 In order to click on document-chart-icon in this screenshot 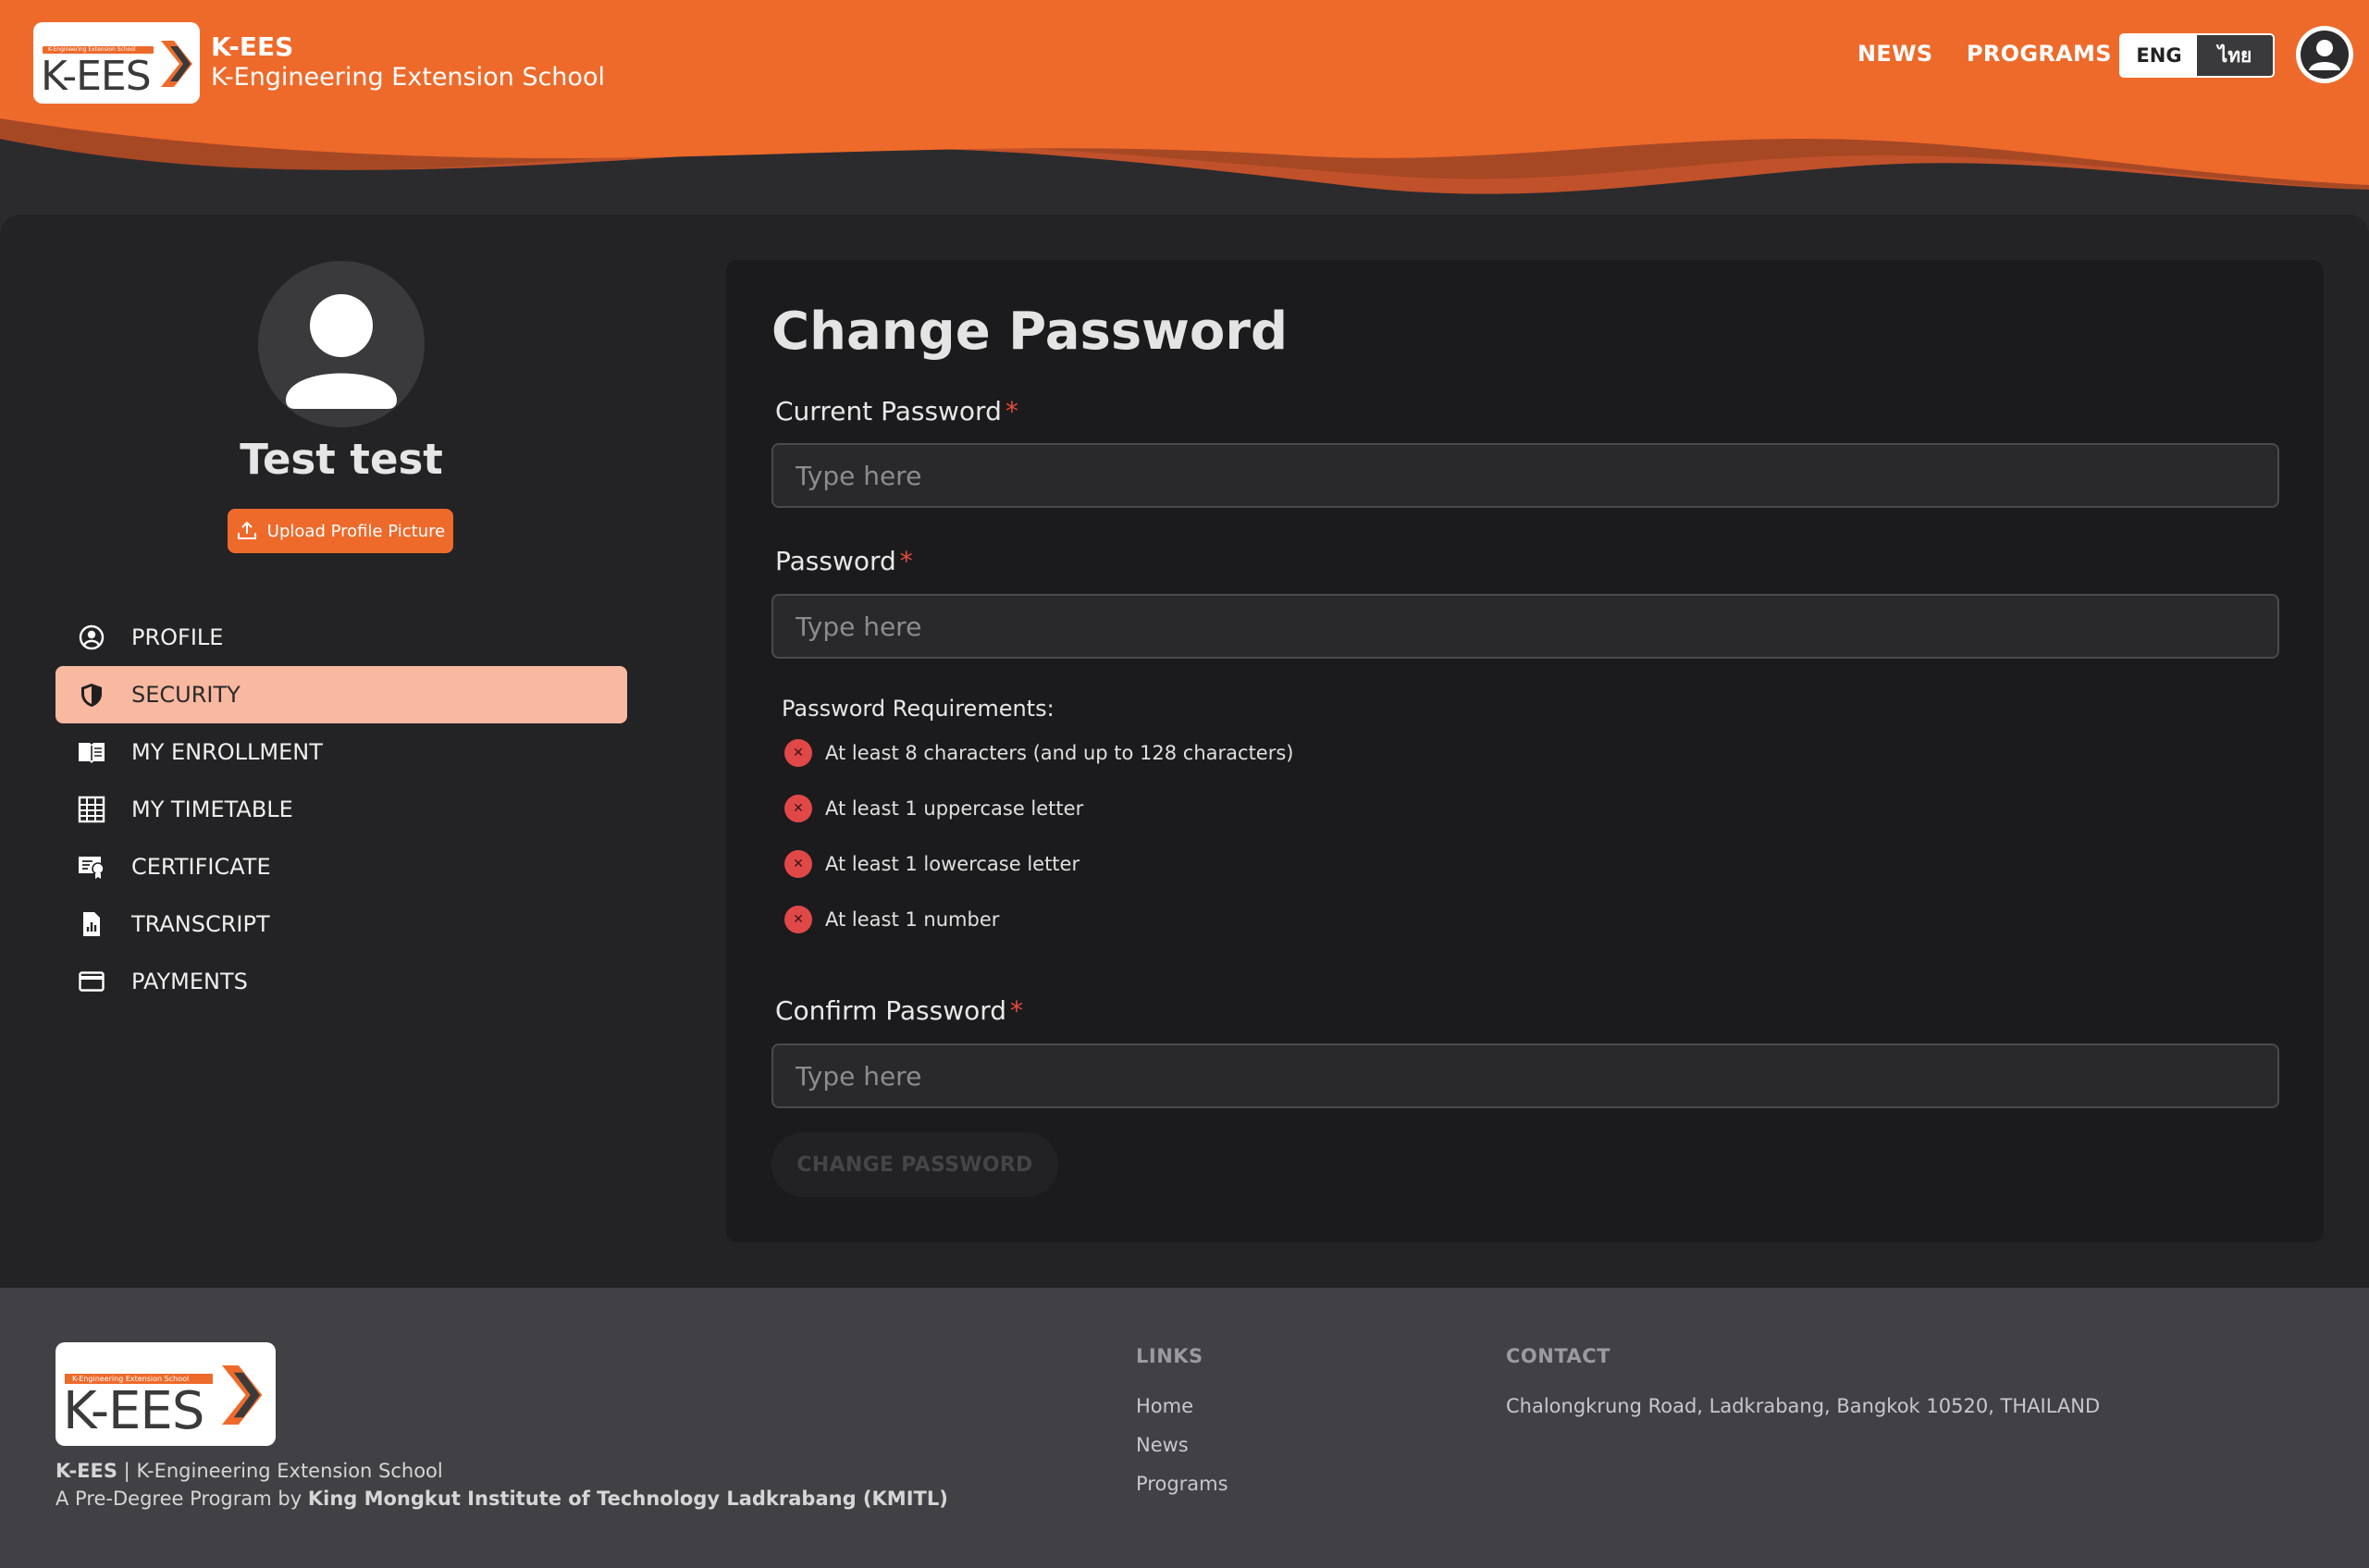, I will do `click(91, 924)`.